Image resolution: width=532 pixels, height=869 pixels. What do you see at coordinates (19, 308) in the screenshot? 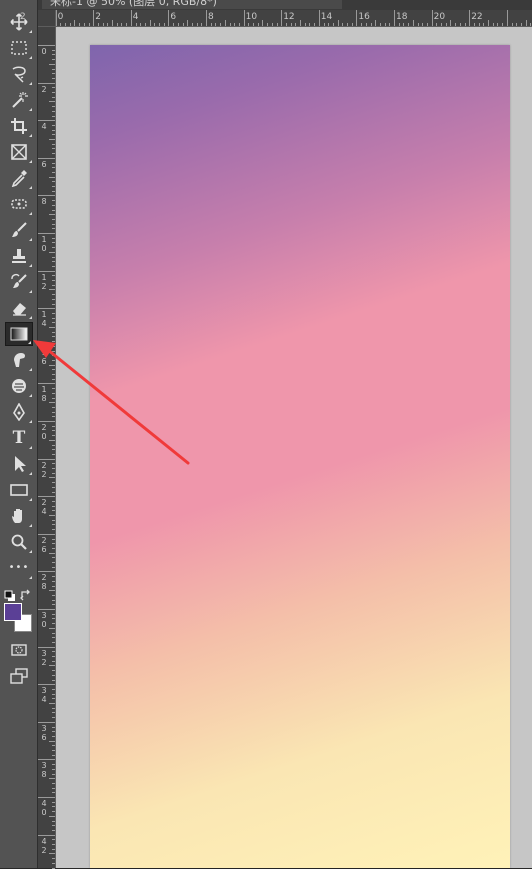
I see `eraser-tool` at bounding box center [19, 308].